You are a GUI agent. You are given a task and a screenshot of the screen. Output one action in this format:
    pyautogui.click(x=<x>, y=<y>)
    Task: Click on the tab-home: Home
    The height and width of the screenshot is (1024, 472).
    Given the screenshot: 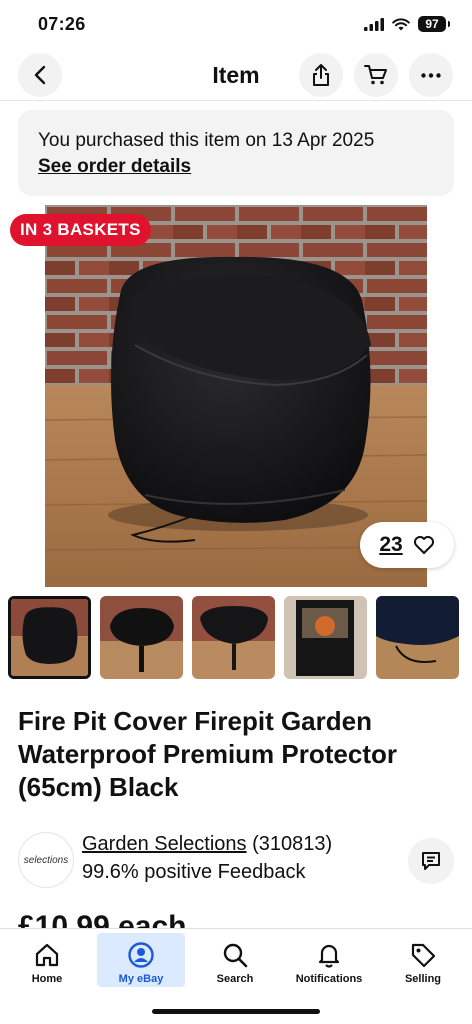 What is the action you would take?
    pyautogui.click(x=47, y=960)
    